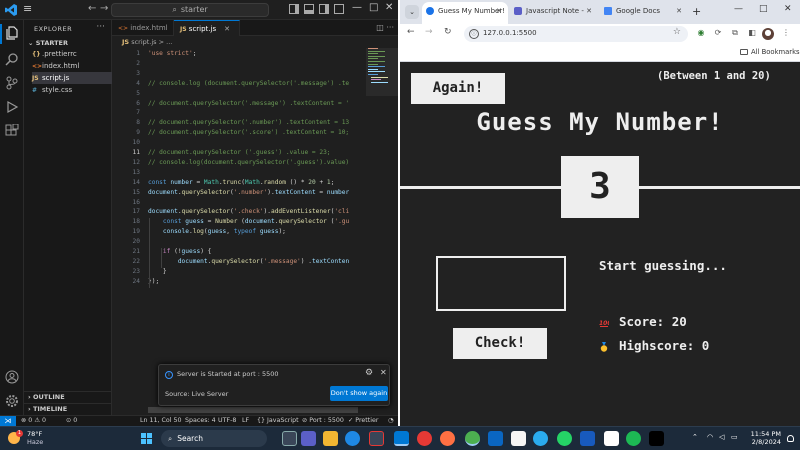 The height and width of the screenshot is (450, 800). Describe the element at coordinates (458, 88) in the screenshot. I see `again-button: Again!` at that location.